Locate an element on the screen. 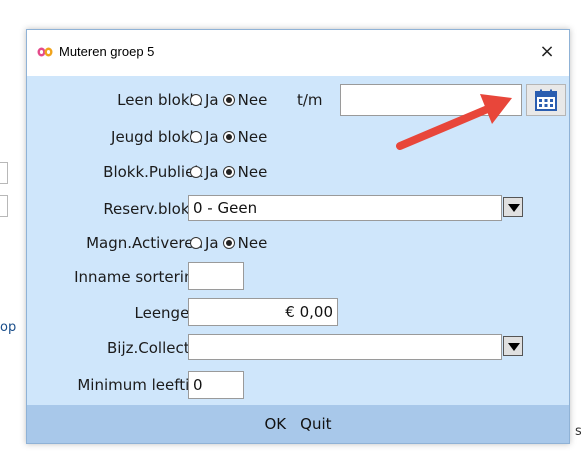 This screenshot has width=581, height=452. label-blokk-publiek: Blokk.Publiek is located at coordinates (153, 172).